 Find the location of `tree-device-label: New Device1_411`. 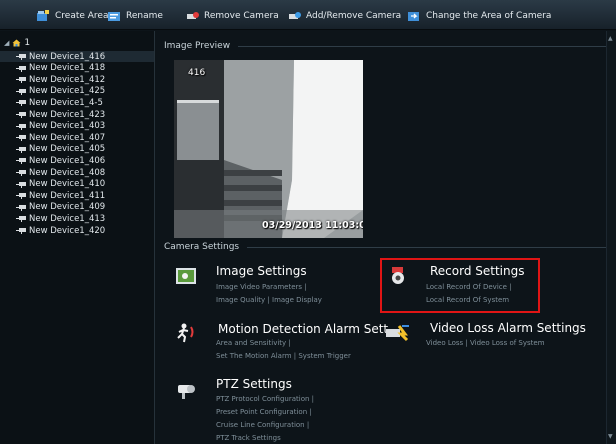

tree-device-label: New Device1_411 is located at coordinates (67, 195).